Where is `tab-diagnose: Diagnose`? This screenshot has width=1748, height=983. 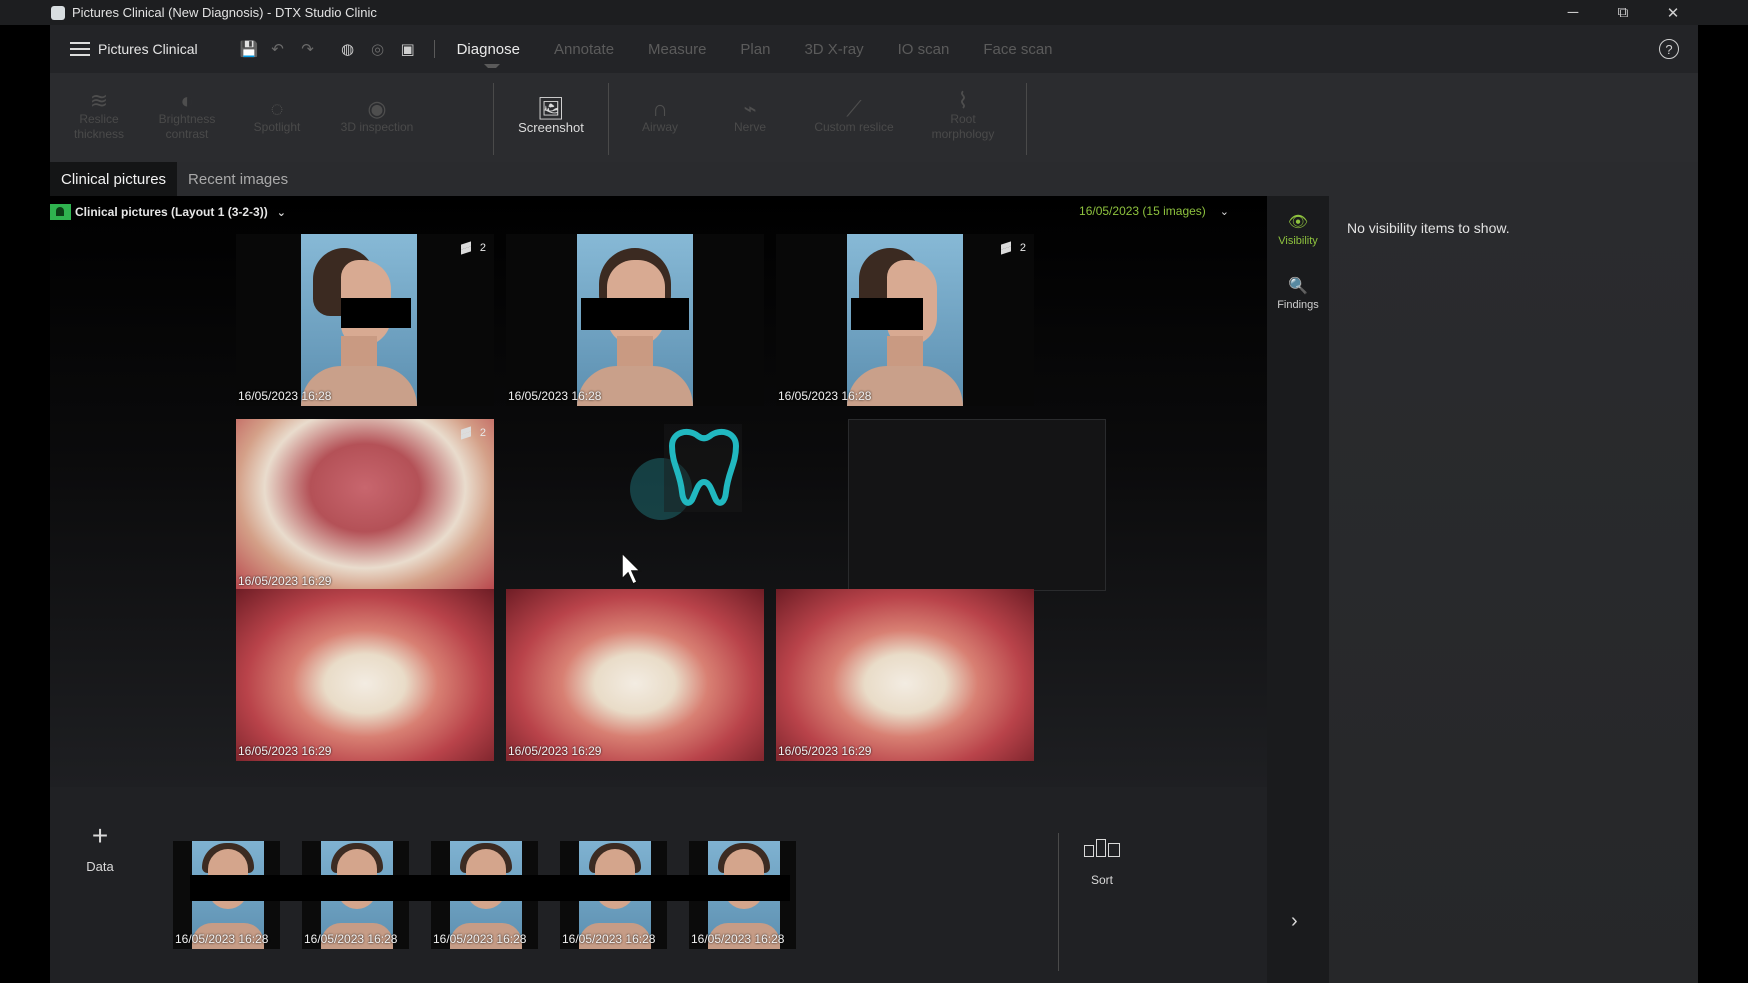
tab-diagnose: Diagnose is located at coordinates (488, 54).